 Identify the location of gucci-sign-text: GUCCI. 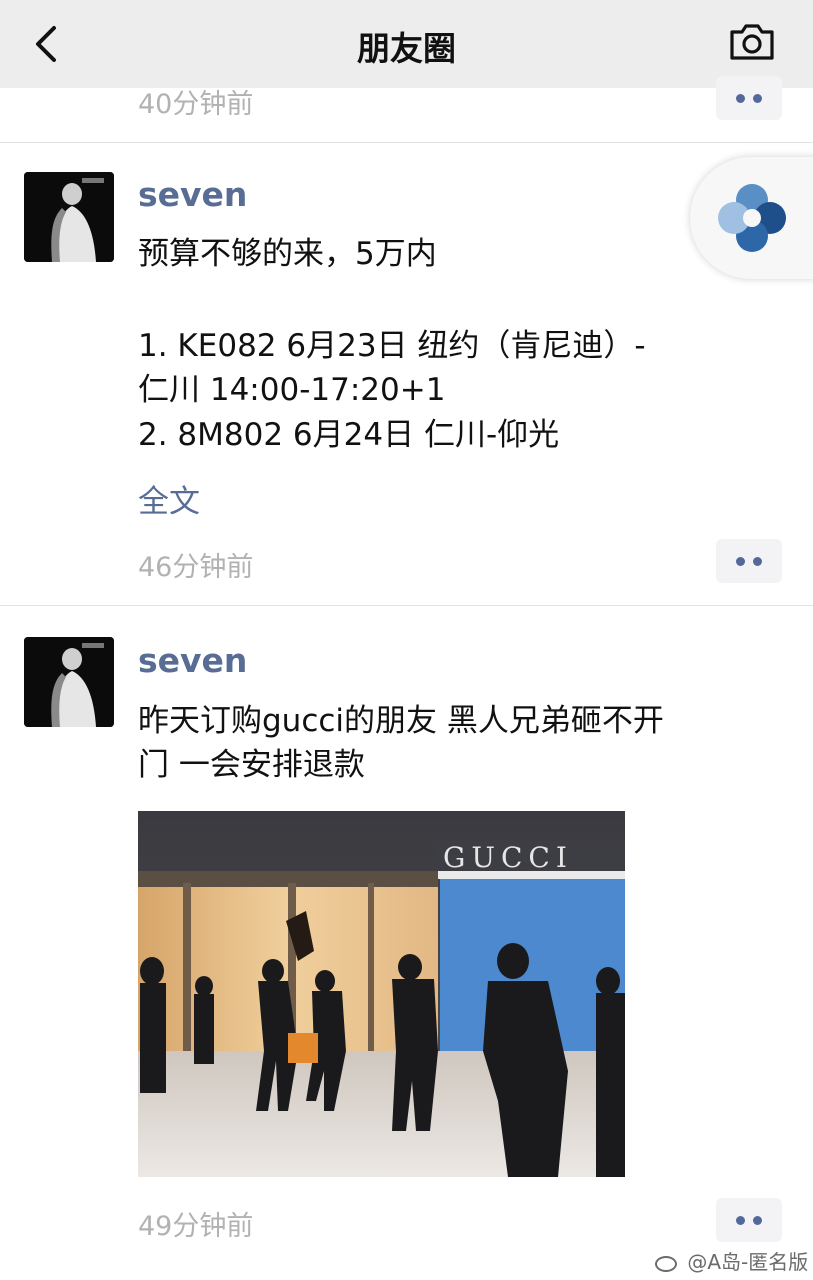
(508, 857).